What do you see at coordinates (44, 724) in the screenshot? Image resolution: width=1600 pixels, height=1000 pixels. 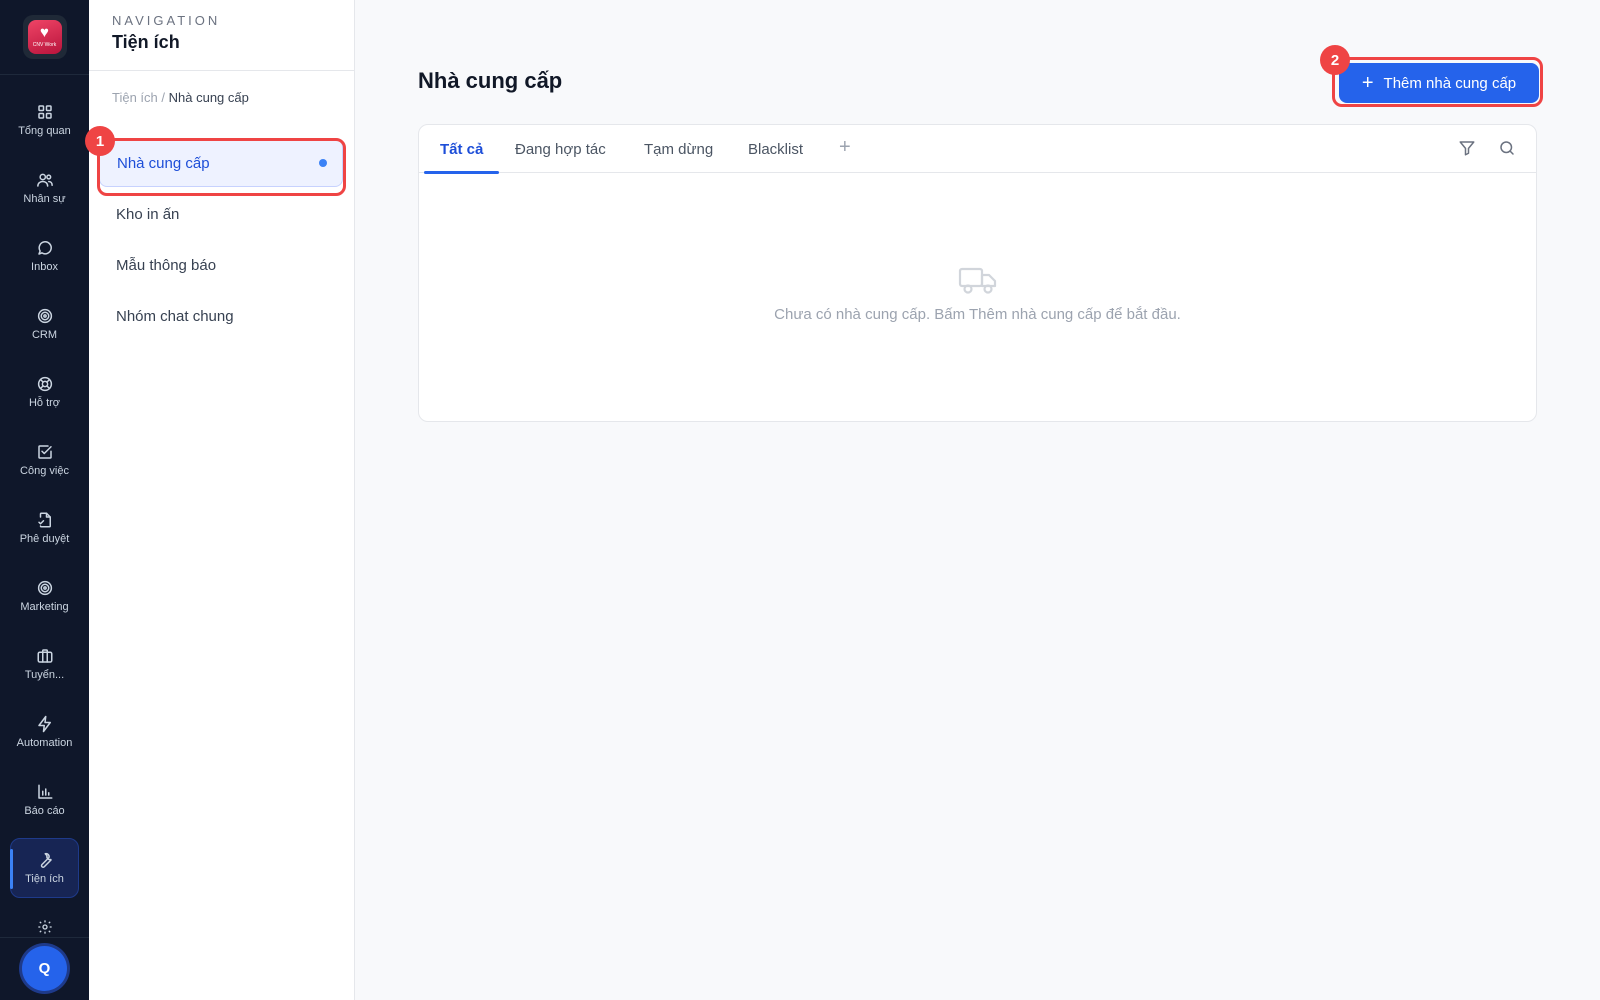 I see `lightning-icon` at bounding box center [44, 724].